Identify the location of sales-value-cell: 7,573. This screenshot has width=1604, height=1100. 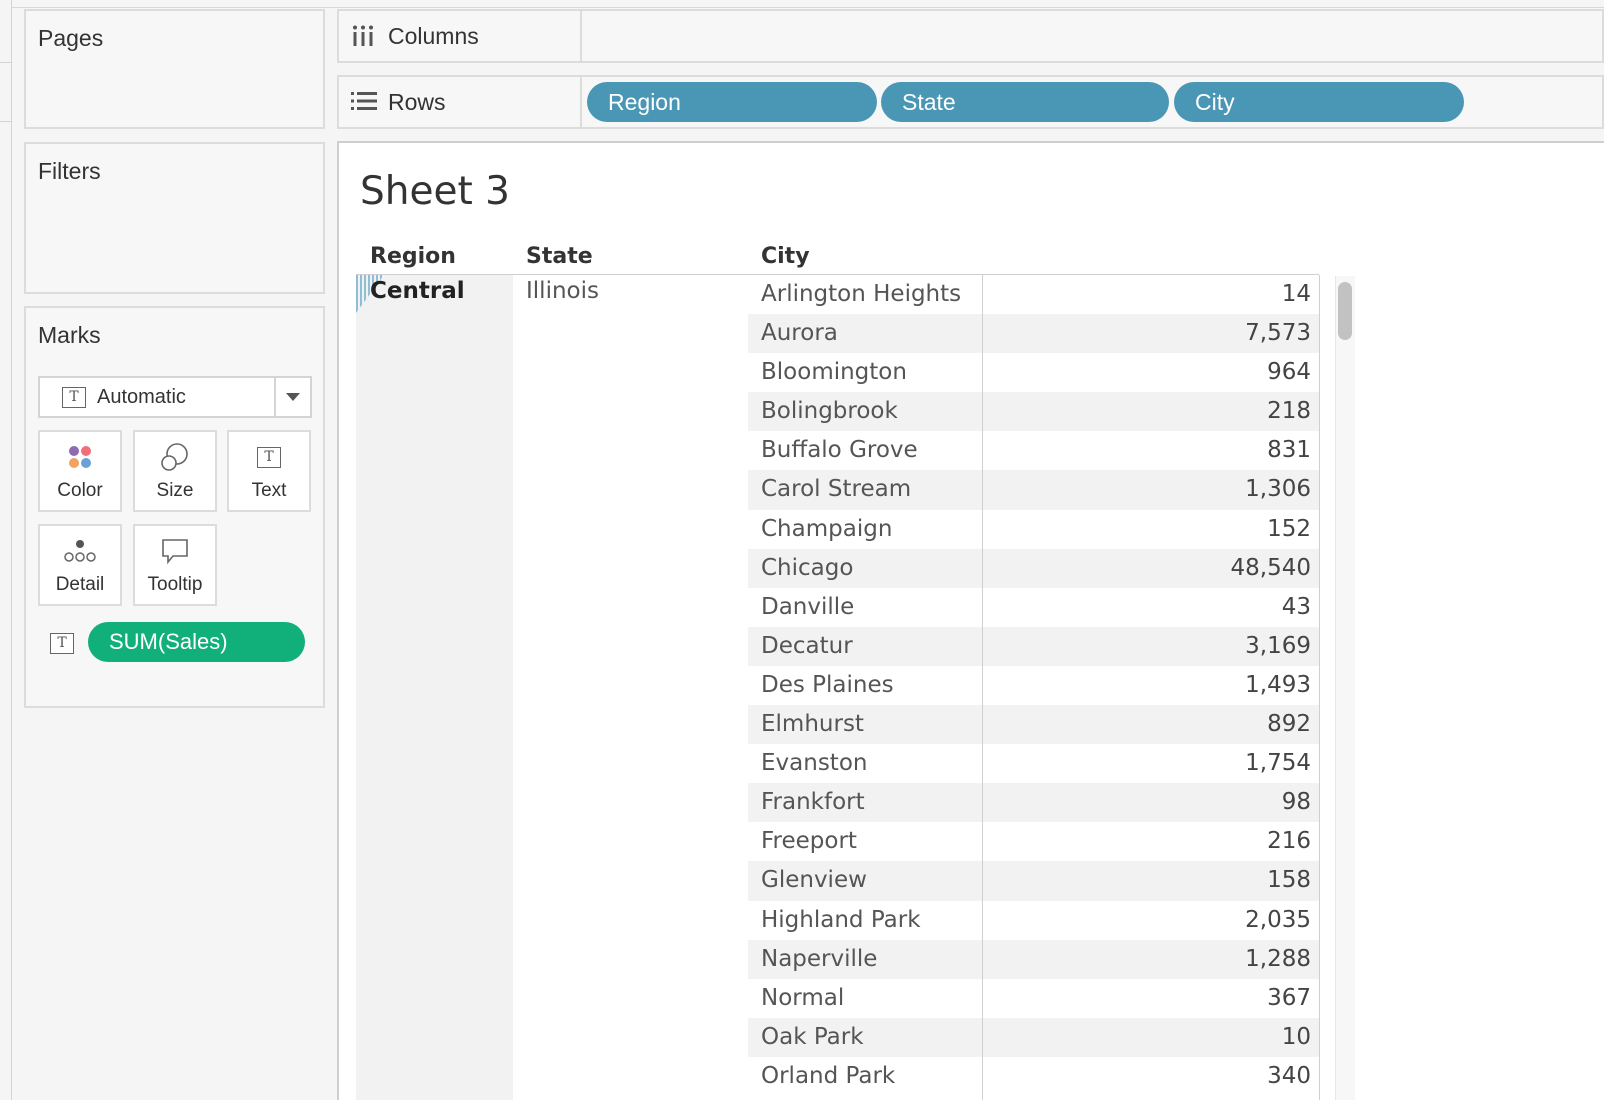
(1278, 333).